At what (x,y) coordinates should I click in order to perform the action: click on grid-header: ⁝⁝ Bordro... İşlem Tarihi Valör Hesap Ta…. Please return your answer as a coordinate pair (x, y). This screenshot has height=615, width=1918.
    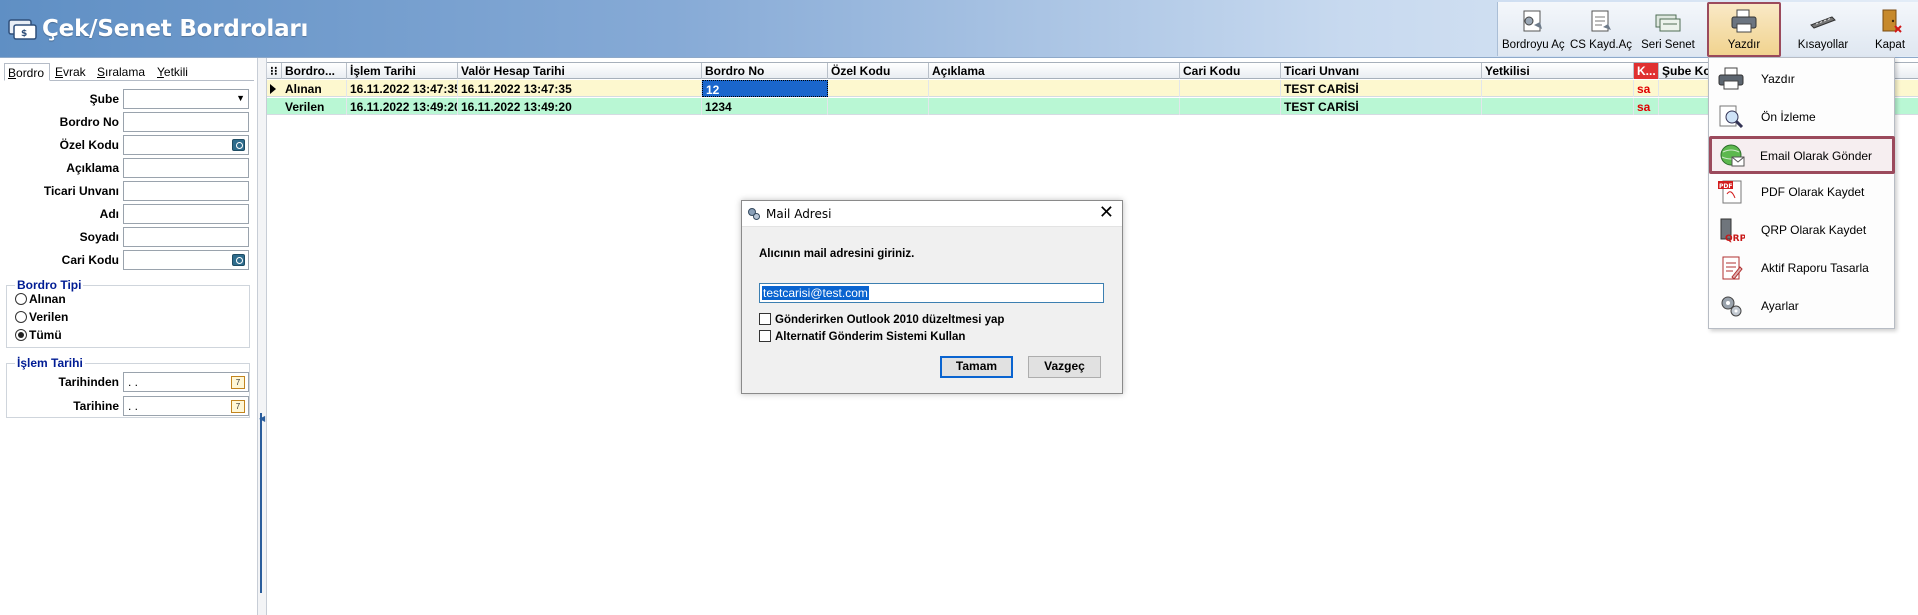
    Looking at the image, I should click on (1092, 70).